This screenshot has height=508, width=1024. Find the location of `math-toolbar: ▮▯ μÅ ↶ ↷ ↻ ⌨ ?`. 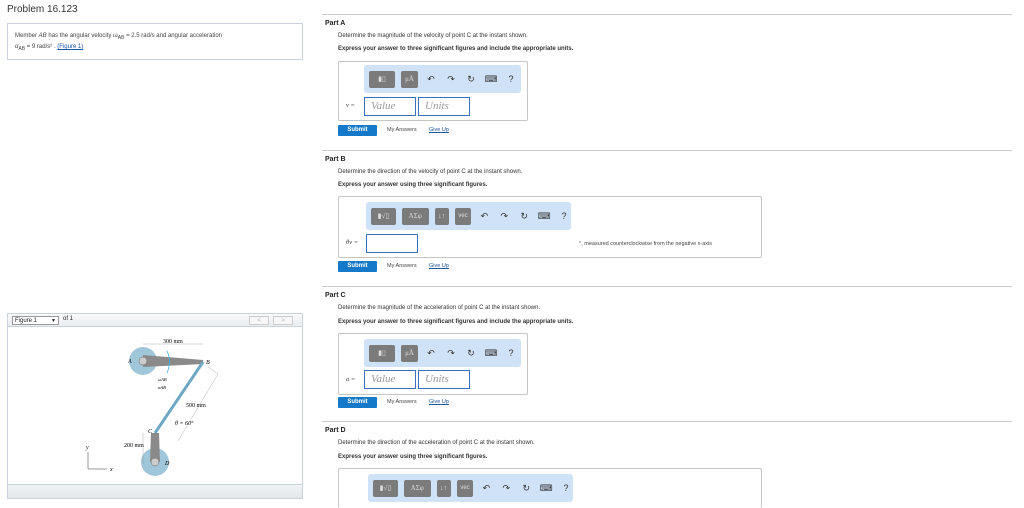

math-toolbar: ▮▯ μÅ ↶ ↷ ↻ ⌨ ? is located at coordinates (442, 79).